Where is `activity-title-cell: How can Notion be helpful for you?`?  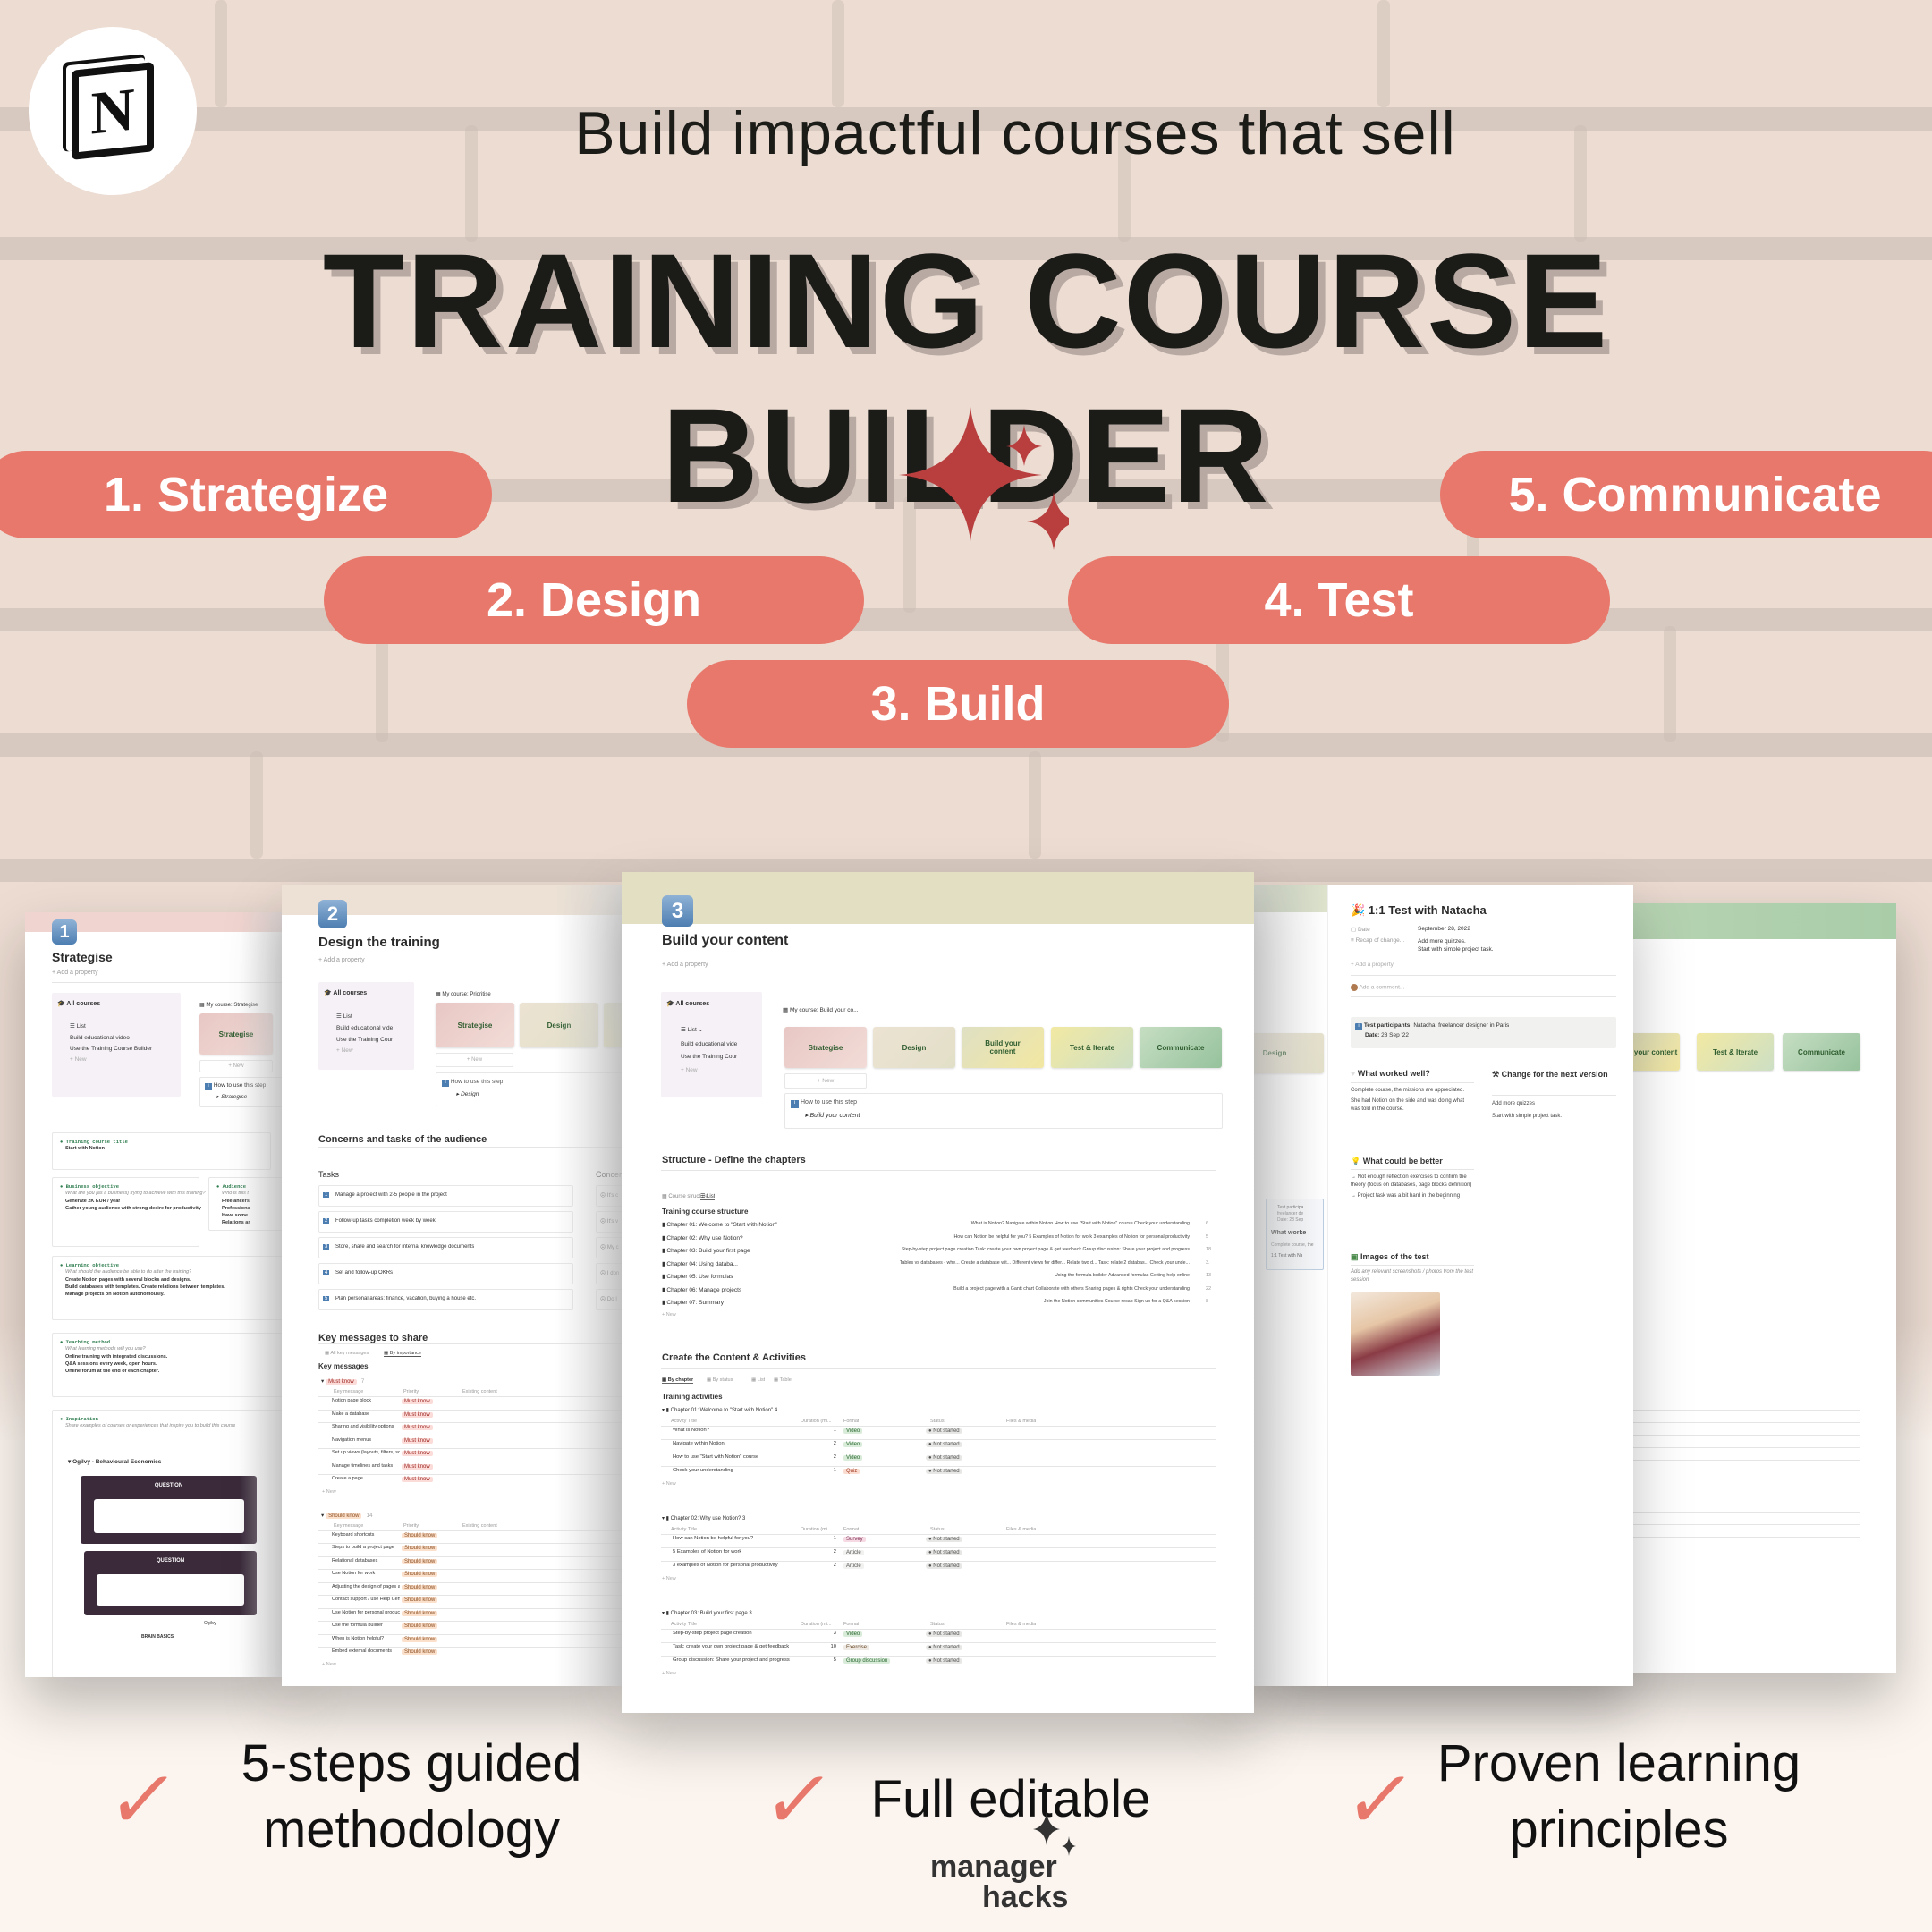
activity-title-cell: How can Notion be helpful for you? is located at coordinates (713, 1538).